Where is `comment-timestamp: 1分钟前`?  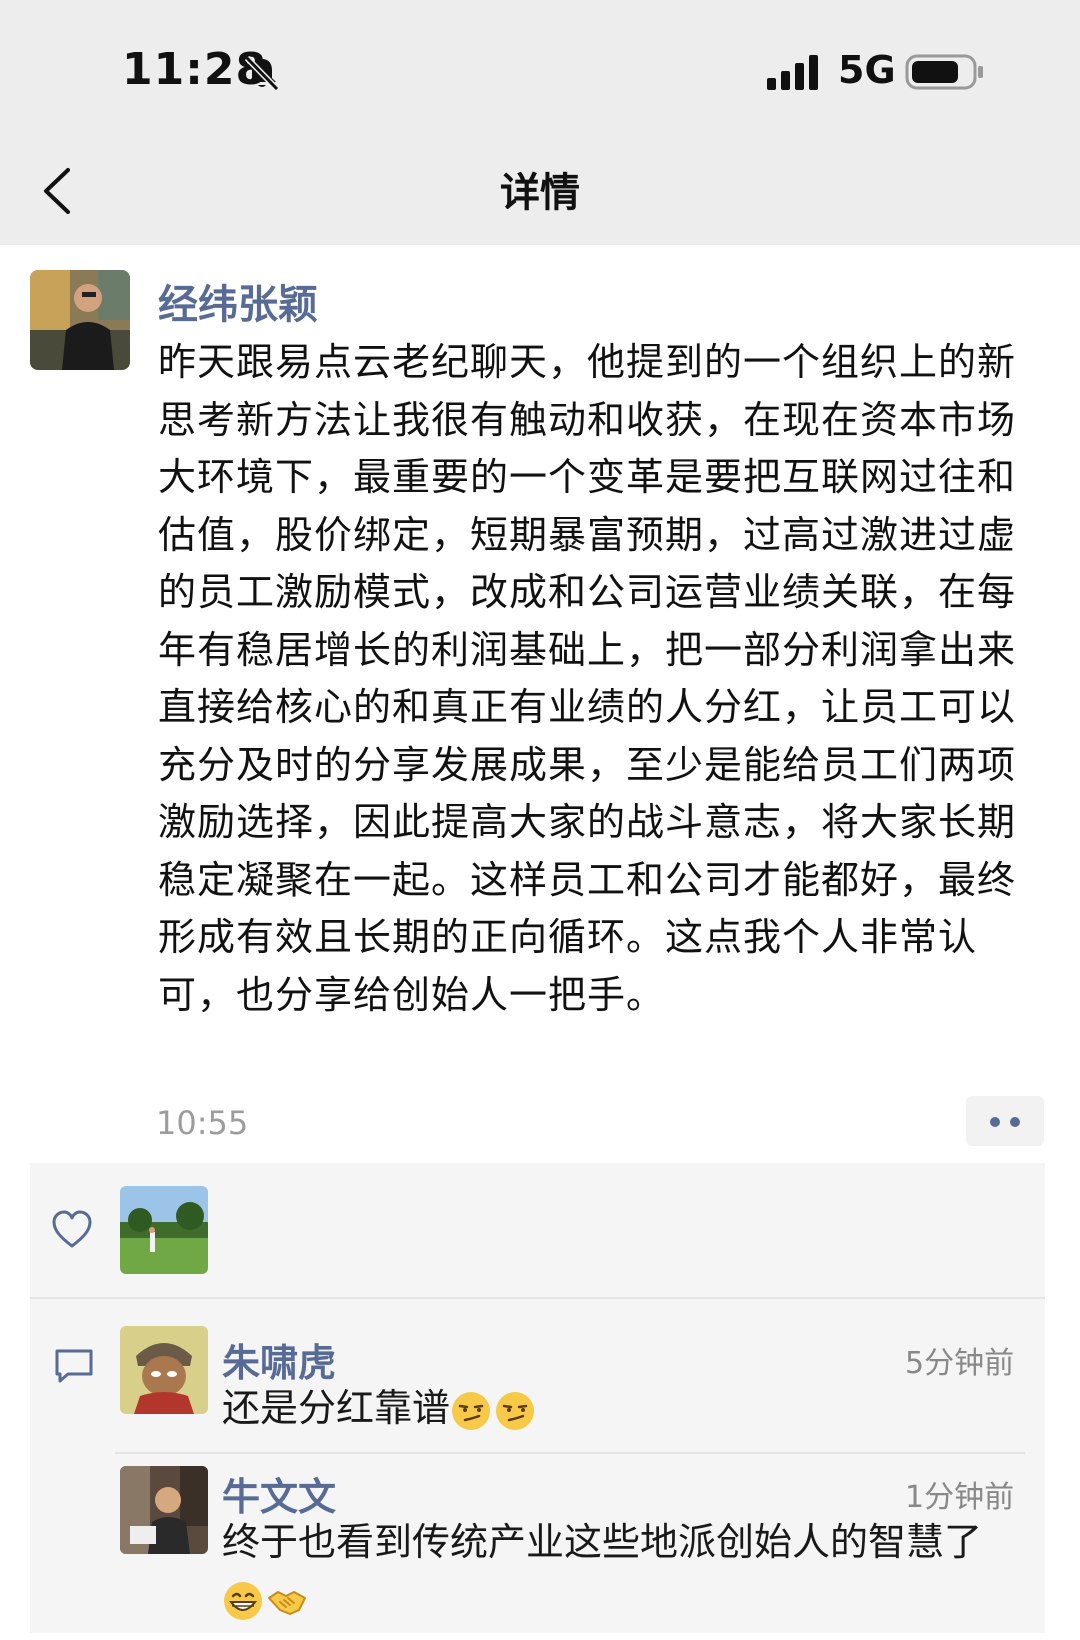
comment-timestamp: 1分钟前 is located at coordinates (960, 1497).